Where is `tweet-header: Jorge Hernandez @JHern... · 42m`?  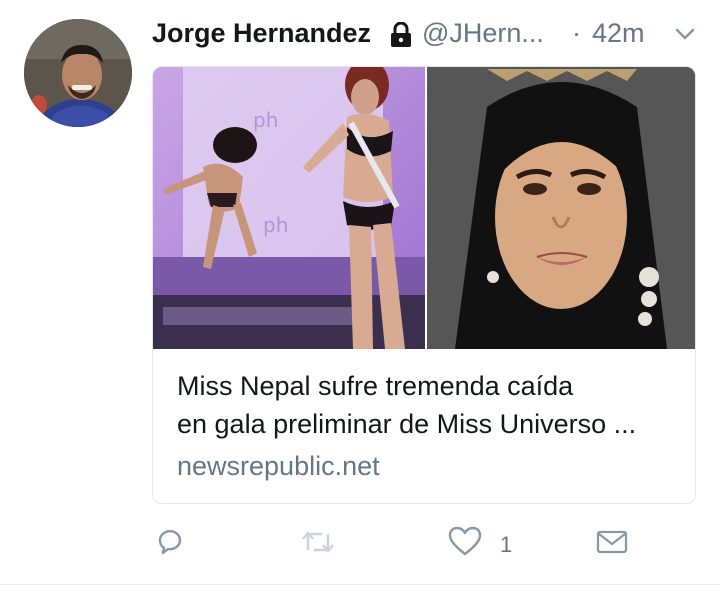 tweet-header: Jorge Hernandez @JHern... · 42m is located at coordinates (425, 34).